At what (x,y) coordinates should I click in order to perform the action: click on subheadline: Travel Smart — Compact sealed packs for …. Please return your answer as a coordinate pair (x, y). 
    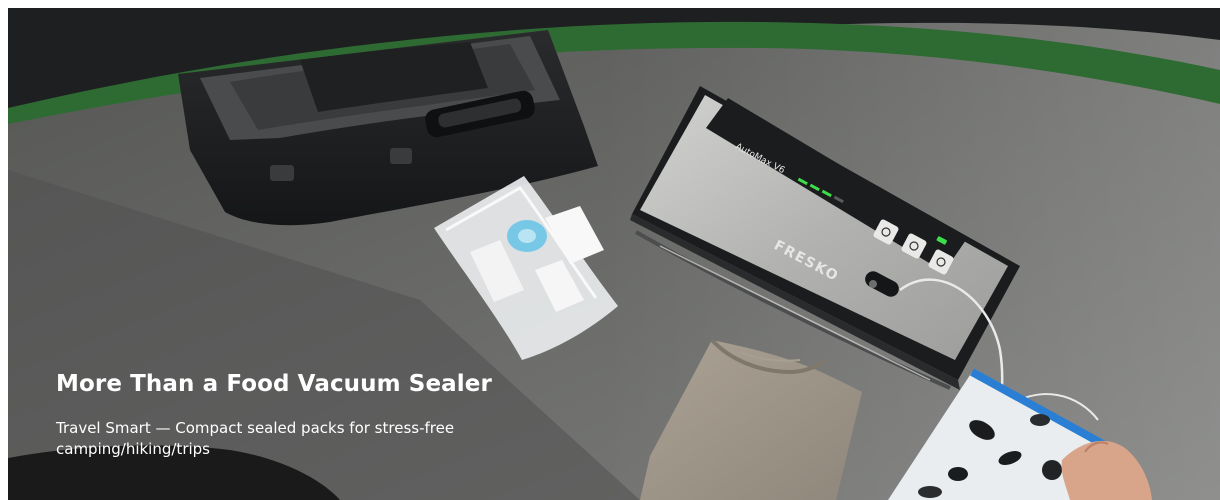
    Looking at the image, I should click on (255, 438).